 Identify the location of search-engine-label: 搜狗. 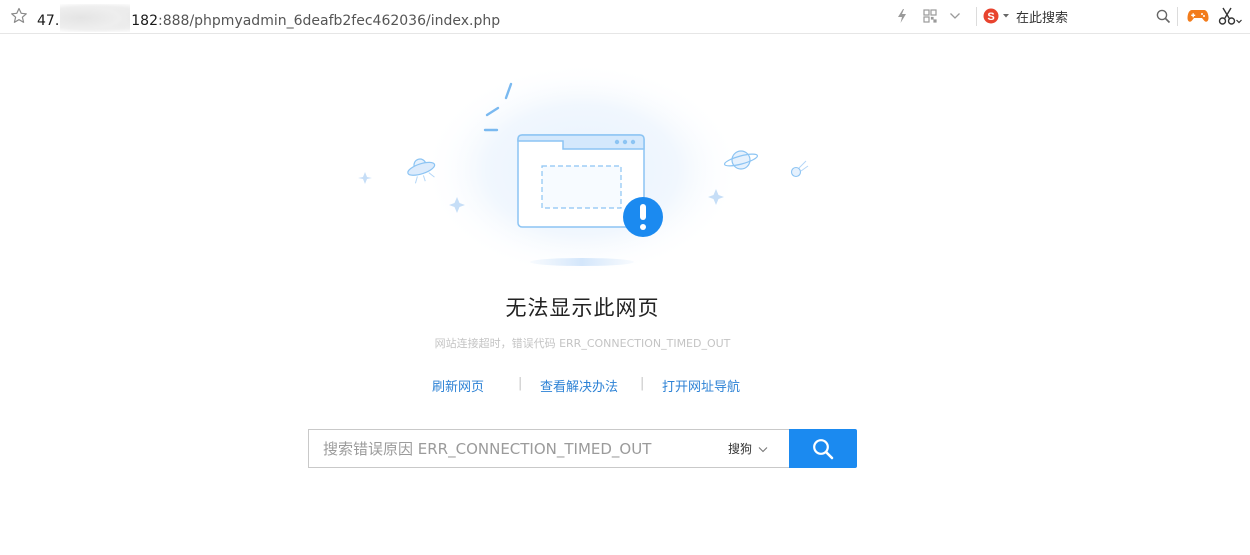
(740, 449).